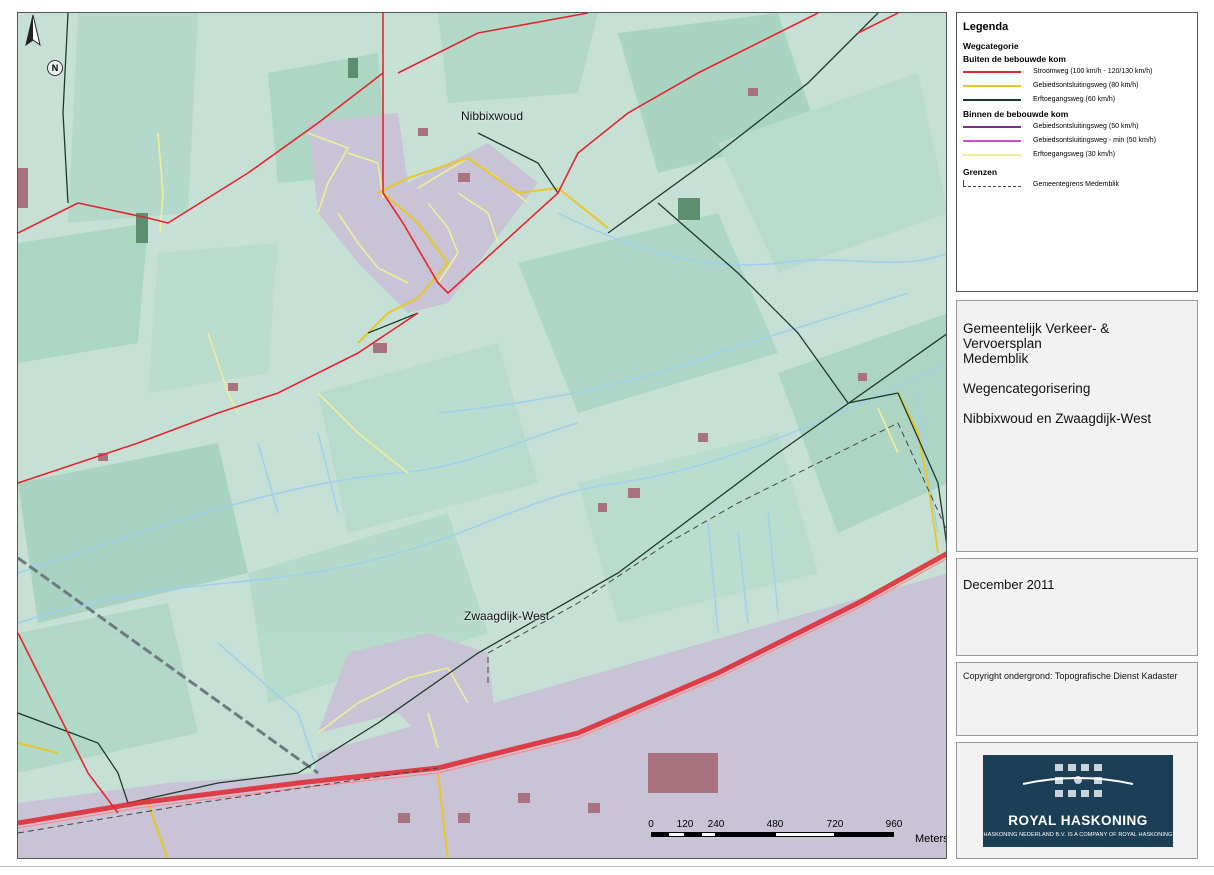  What do you see at coordinates (1086, 85) in the screenshot?
I see `legend-item-label: Gebiedsontsluitingsweg (80 km/h)` at bounding box center [1086, 85].